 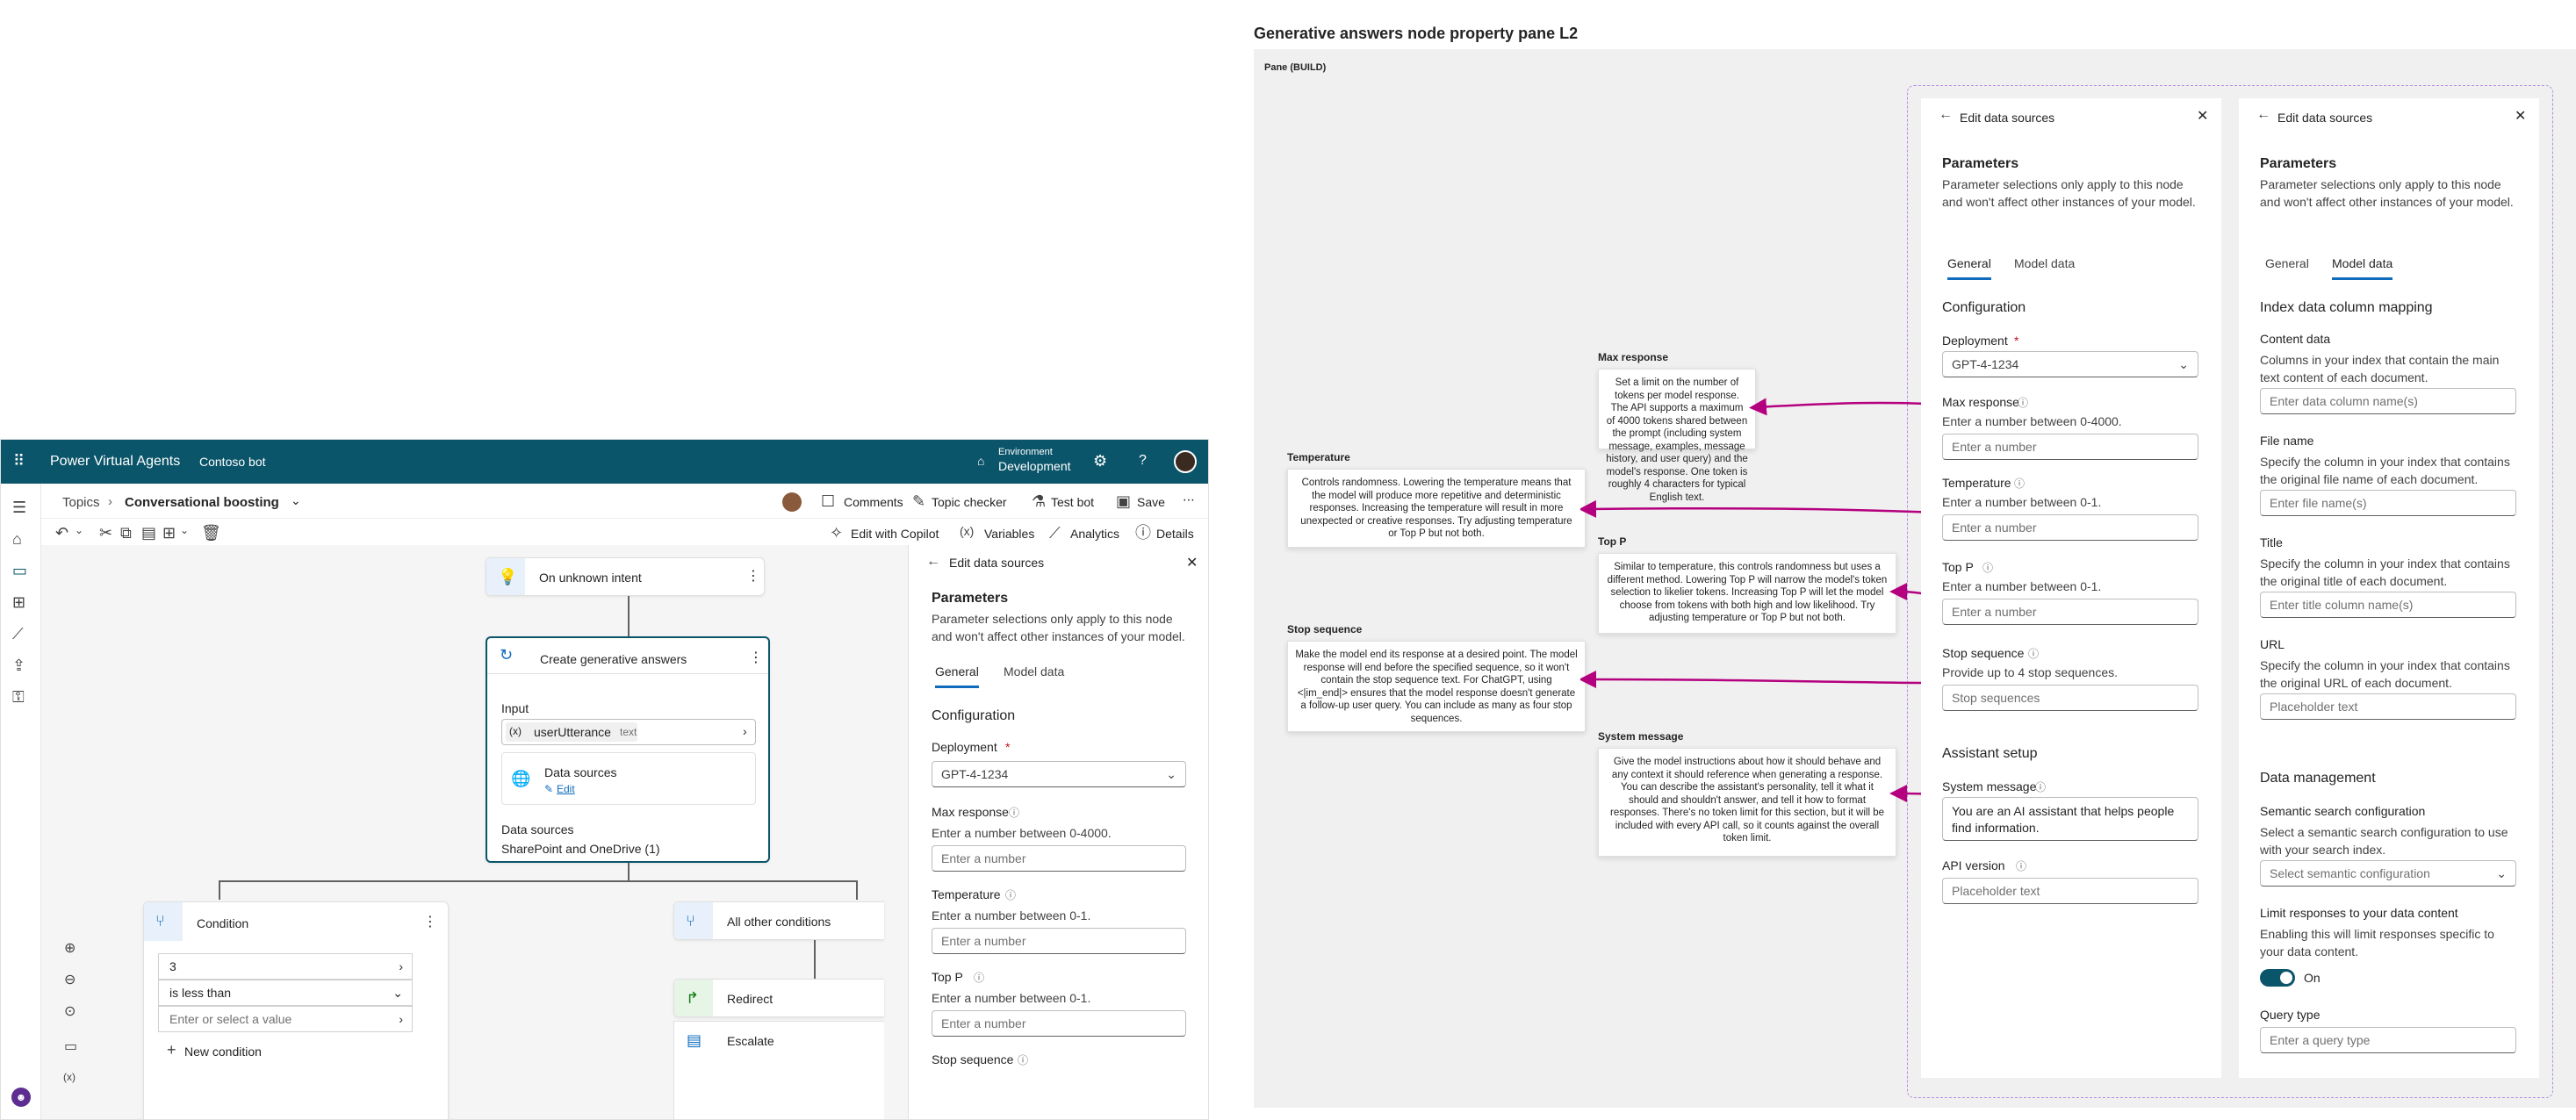 What do you see at coordinates (2388, 401) in the screenshot?
I see `content-data-input: Enter data column name(s)` at bounding box center [2388, 401].